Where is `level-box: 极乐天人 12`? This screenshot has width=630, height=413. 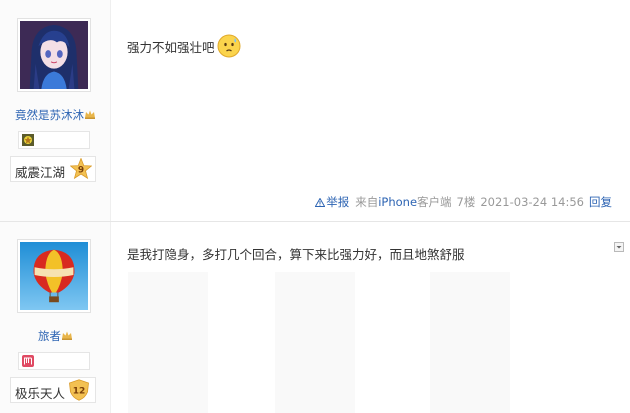 level-box: 极乐天人 12 is located at coordinates (53, 390).